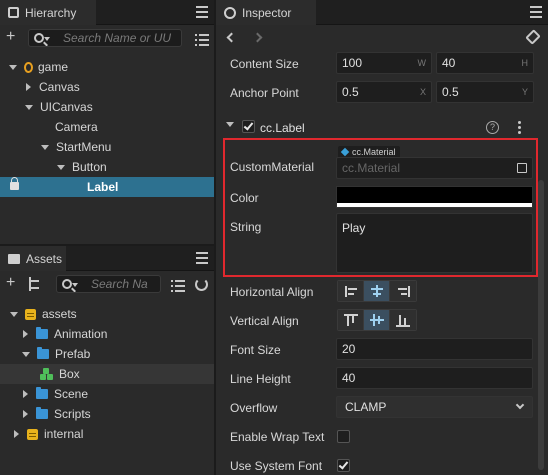 The image size is (548, 475). Describe the element at coordinates (343, 436) in the screenshot. I see `enable-wrap-text-checkbox` at that location.